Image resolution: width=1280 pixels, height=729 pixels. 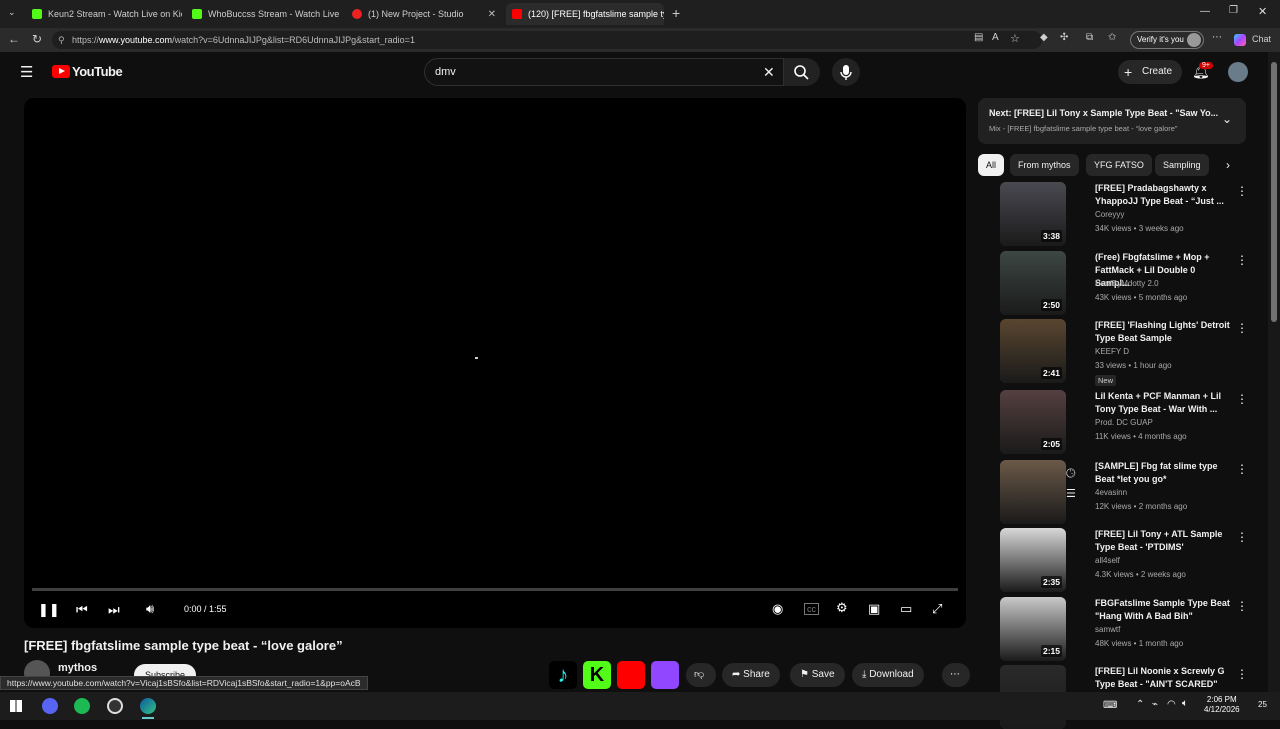 What do you see at coordinates (264, 14) in the screenshot?
I see `tab-kick-whobuccss: WhoBuccss Stream - Watch Live o ✕` at bounding box center [264, 14].